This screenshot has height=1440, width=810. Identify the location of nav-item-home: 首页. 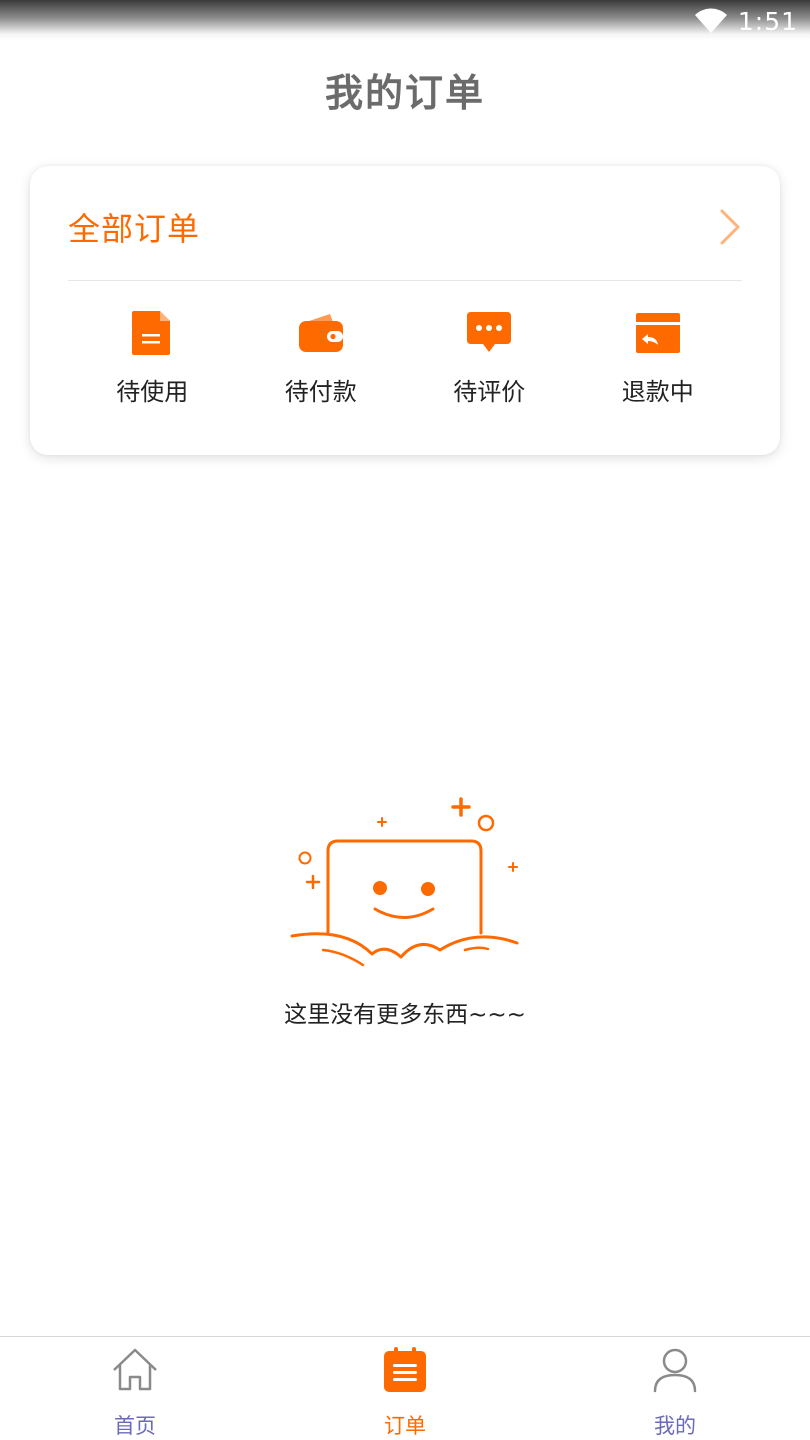
(135, 1388).